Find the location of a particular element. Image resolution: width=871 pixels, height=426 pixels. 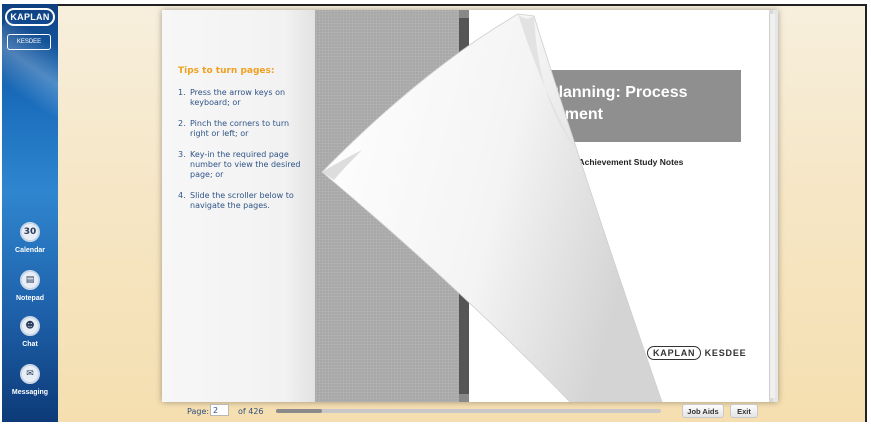

messaging-icon: ✉ is located at coordinates (30, 374).